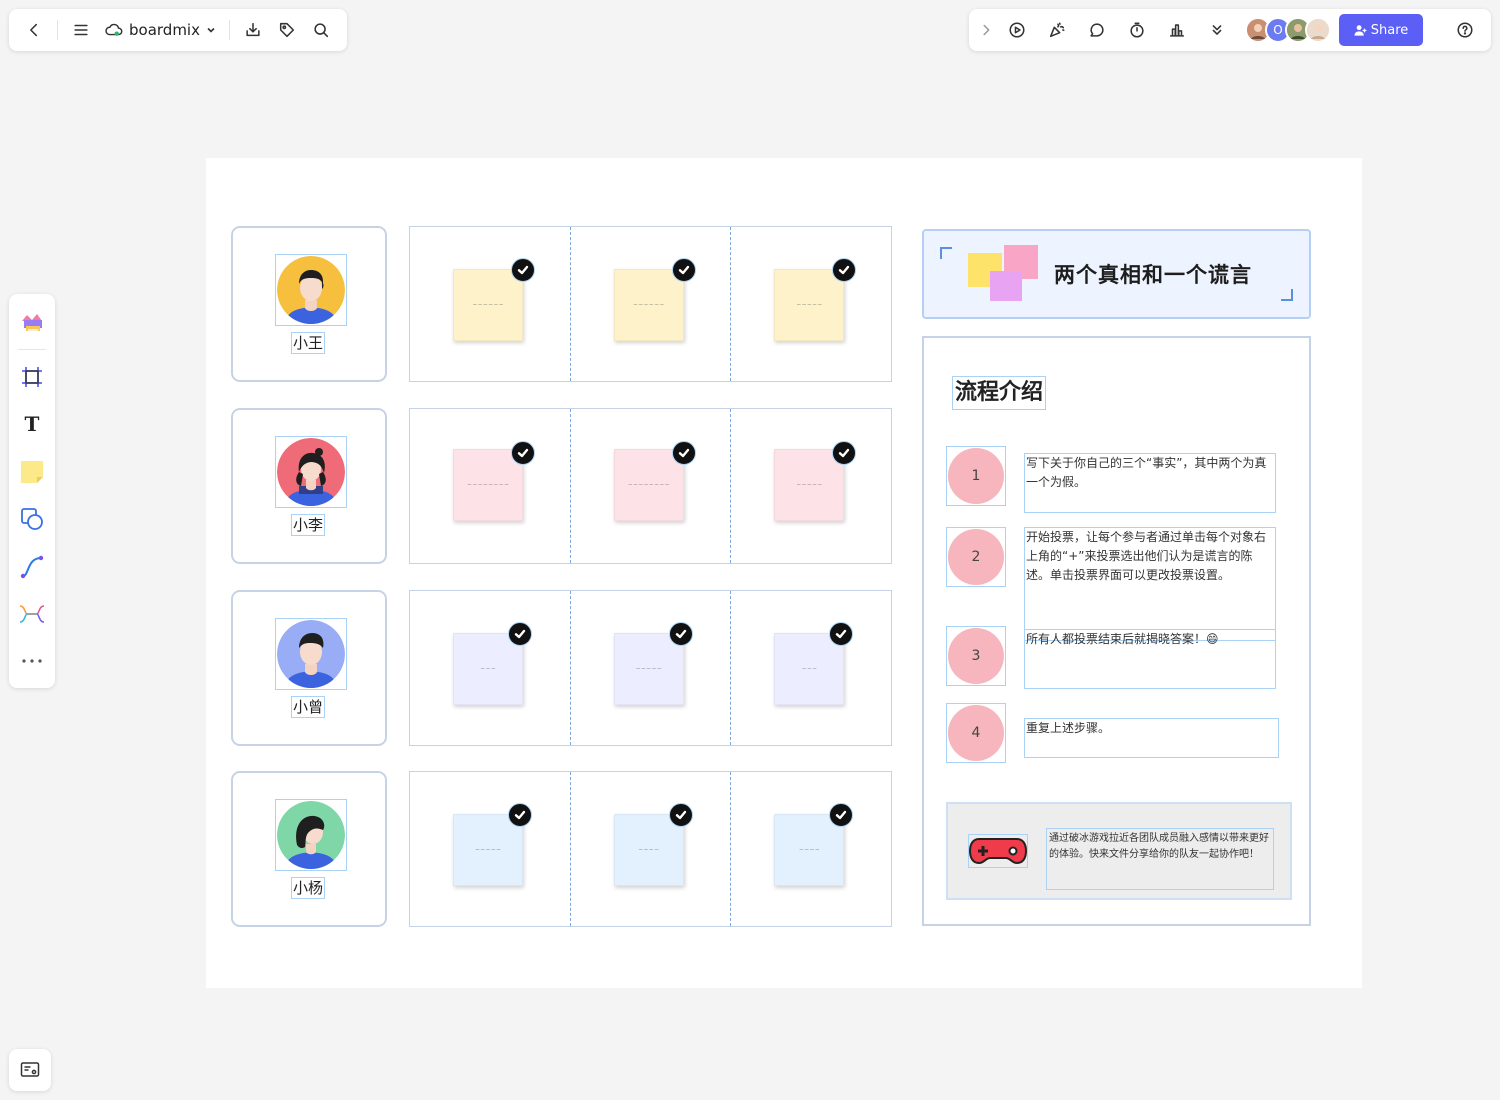 This screenshot has height=1100, width=1500. What do you see at coordinates (976, 656) in the screenshot?
I see `step-number: 3` at bounding box center [976, 656].